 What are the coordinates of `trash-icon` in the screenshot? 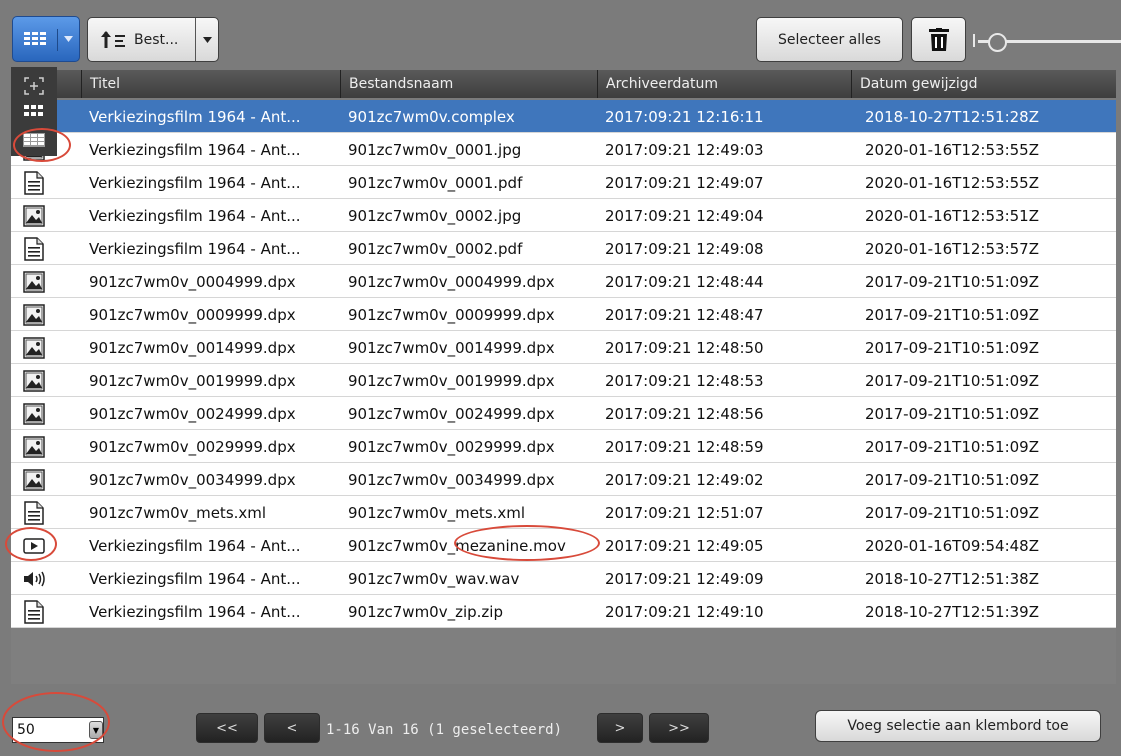 It's located at (938, 39).